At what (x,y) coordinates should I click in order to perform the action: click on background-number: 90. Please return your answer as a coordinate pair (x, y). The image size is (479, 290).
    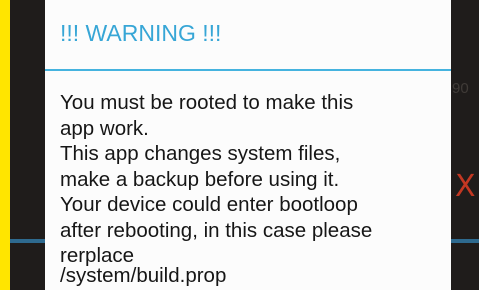
    Looking at the image, I should click on (460, 88).